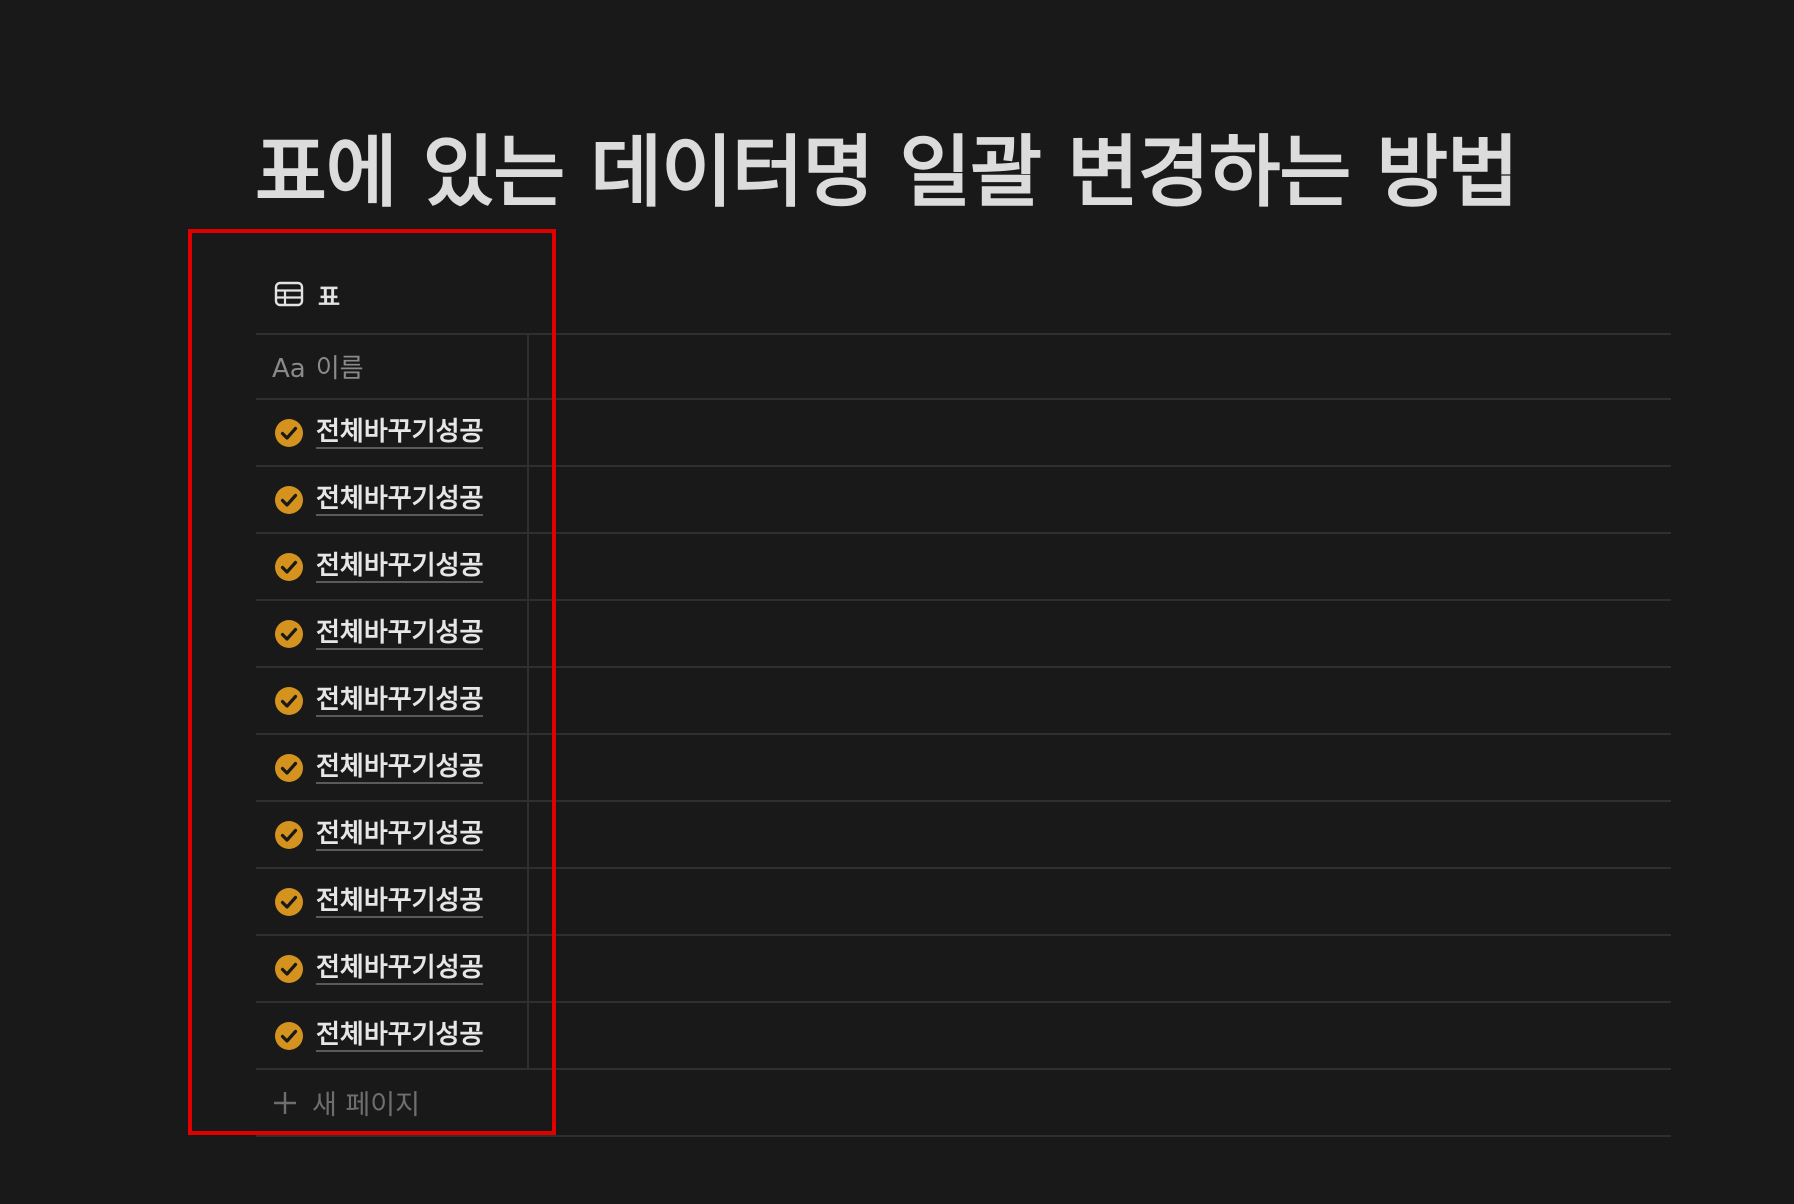 This screenshot has height=1204, width=1794. I want to click on tab-table-view-label: 표, so click(329, 296).